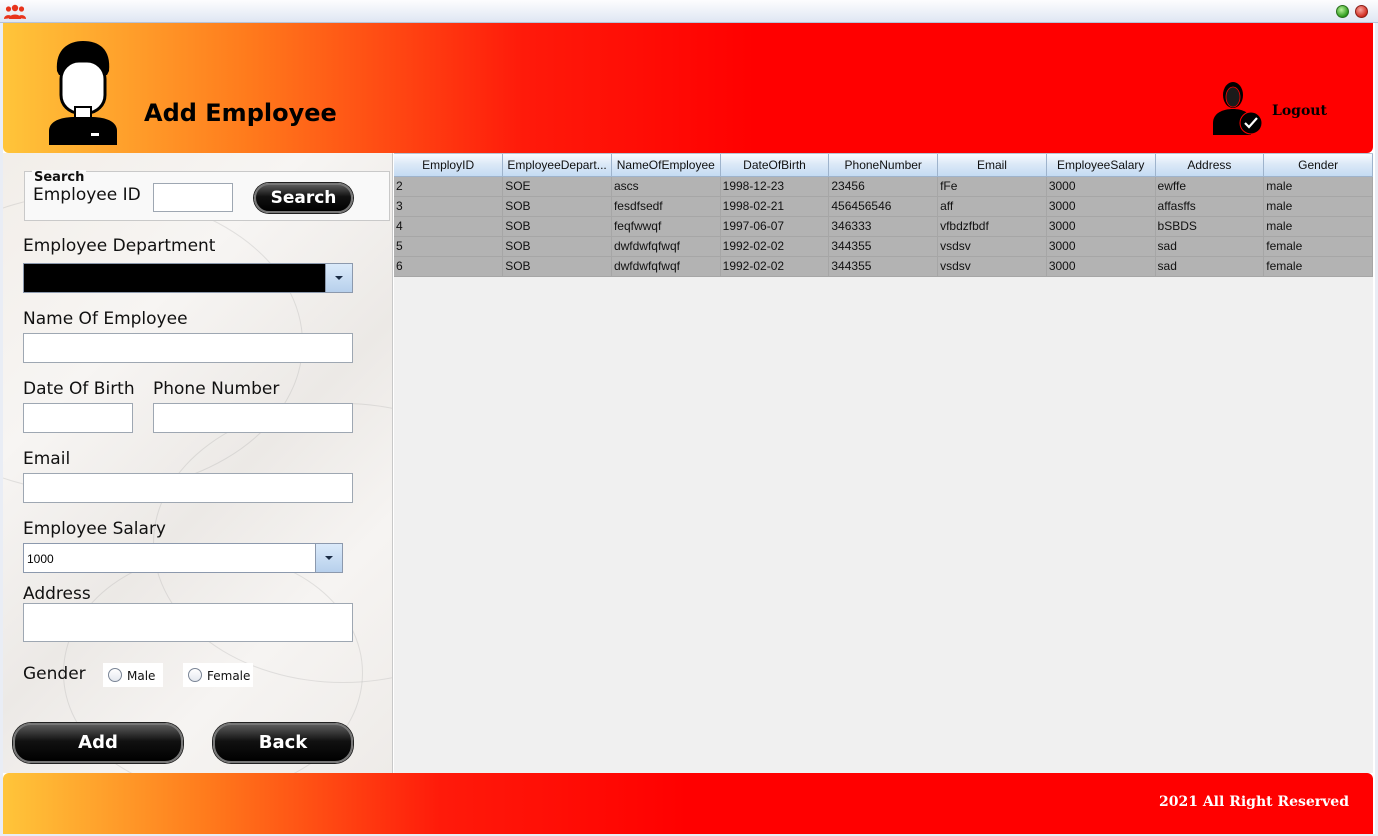 The image size is (1378, 836). What do you see at coordinates (1253, 802) in the screenshot?
I see `footer-copyright: 2021 All Right Reserved` at bounding box center [1253, 802].